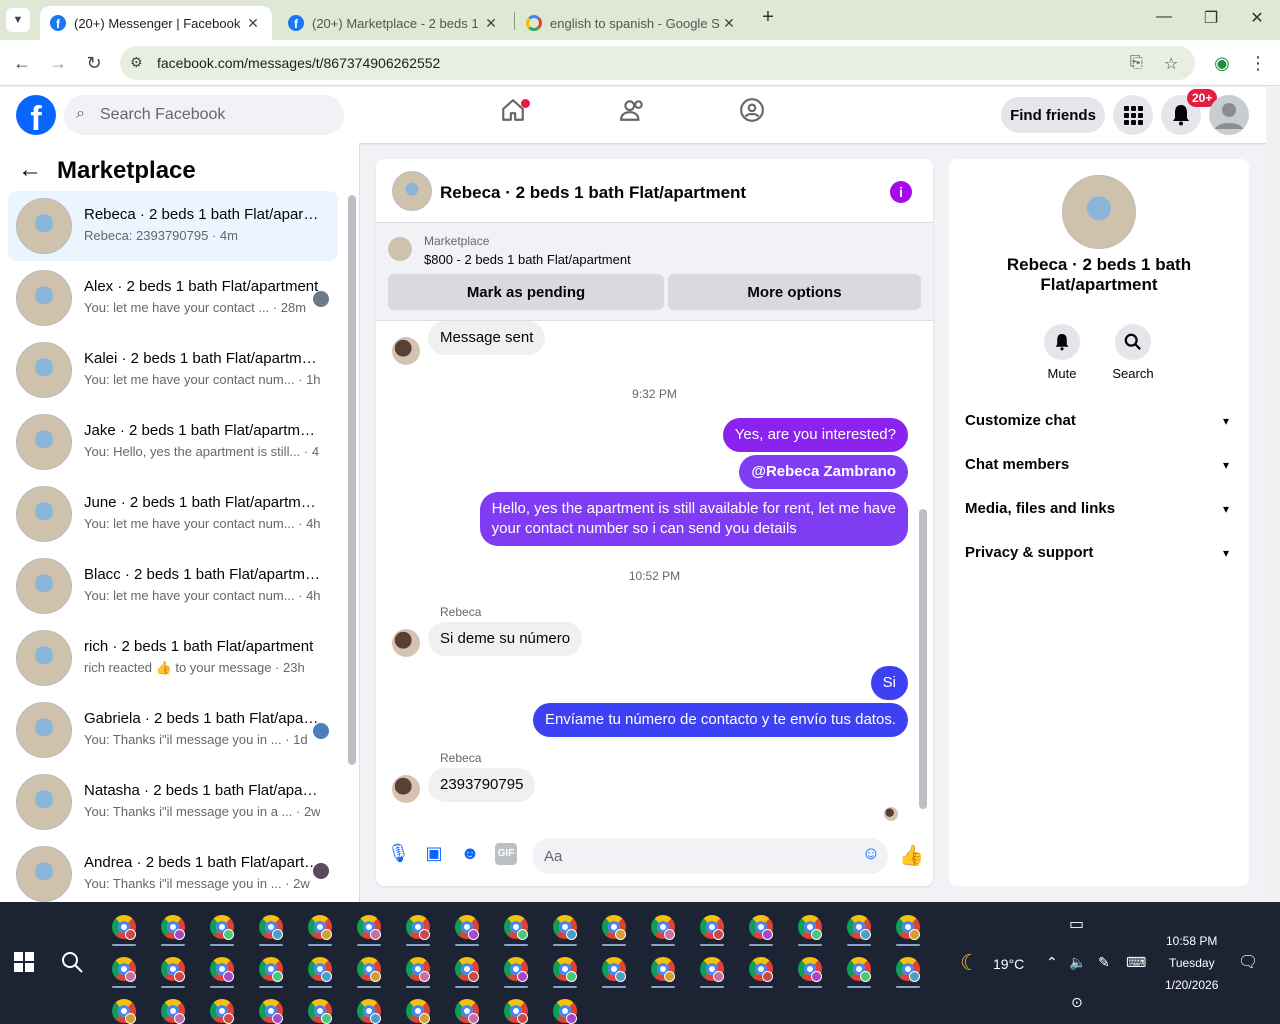 Image resolution: width=1280 pixels, height=1024 pixels. What do you see at coordinates (215, 115) in the screenshot?
I see `search-input` at bounding box center [215, 115].